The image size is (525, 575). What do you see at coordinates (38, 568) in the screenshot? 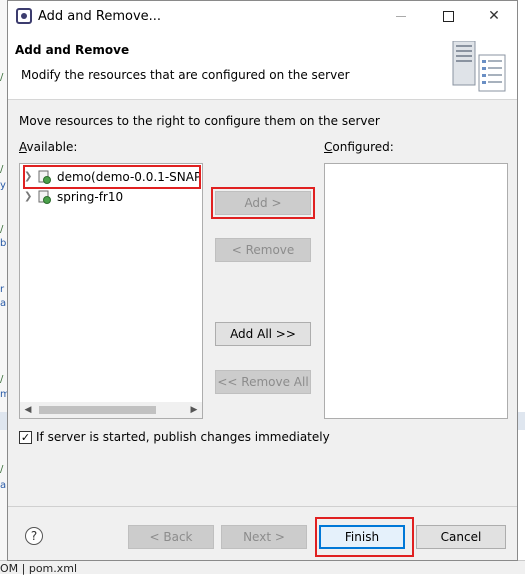
I see `background-status-tab: OM | pom.xml` at bounding box center [38, 568].